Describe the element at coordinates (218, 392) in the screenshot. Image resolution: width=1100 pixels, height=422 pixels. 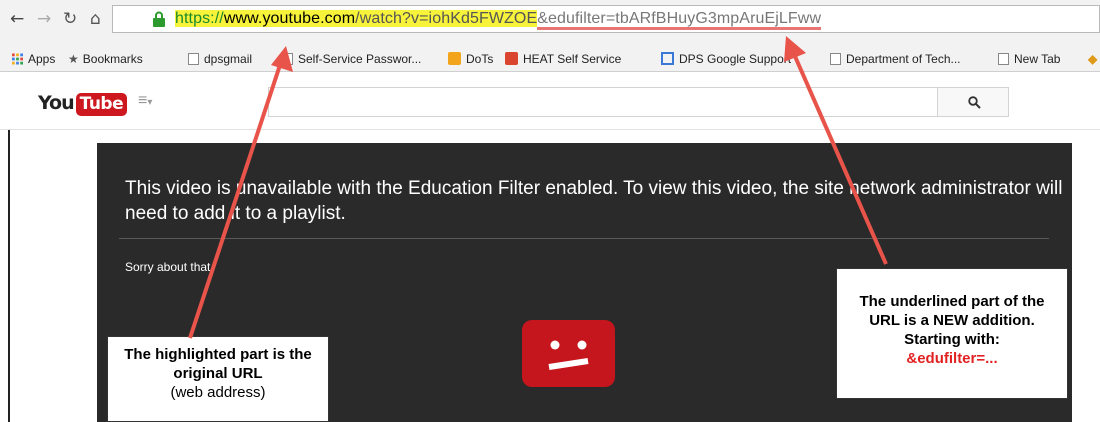
I see `annotation-left-normal: (web address)` at that location.